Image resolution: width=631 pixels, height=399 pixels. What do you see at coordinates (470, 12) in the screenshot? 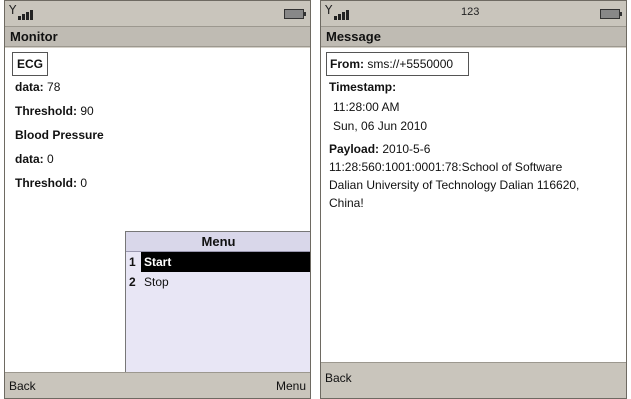
I see `status-count: 123` at bounding box center [470, 12].